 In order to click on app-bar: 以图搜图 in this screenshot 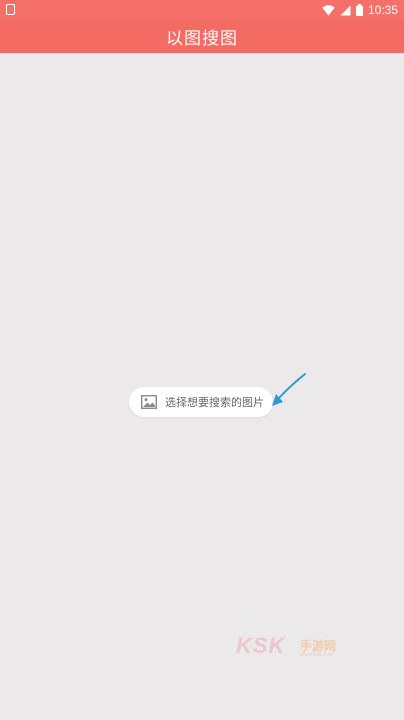, I will do `click(202, 36)`.